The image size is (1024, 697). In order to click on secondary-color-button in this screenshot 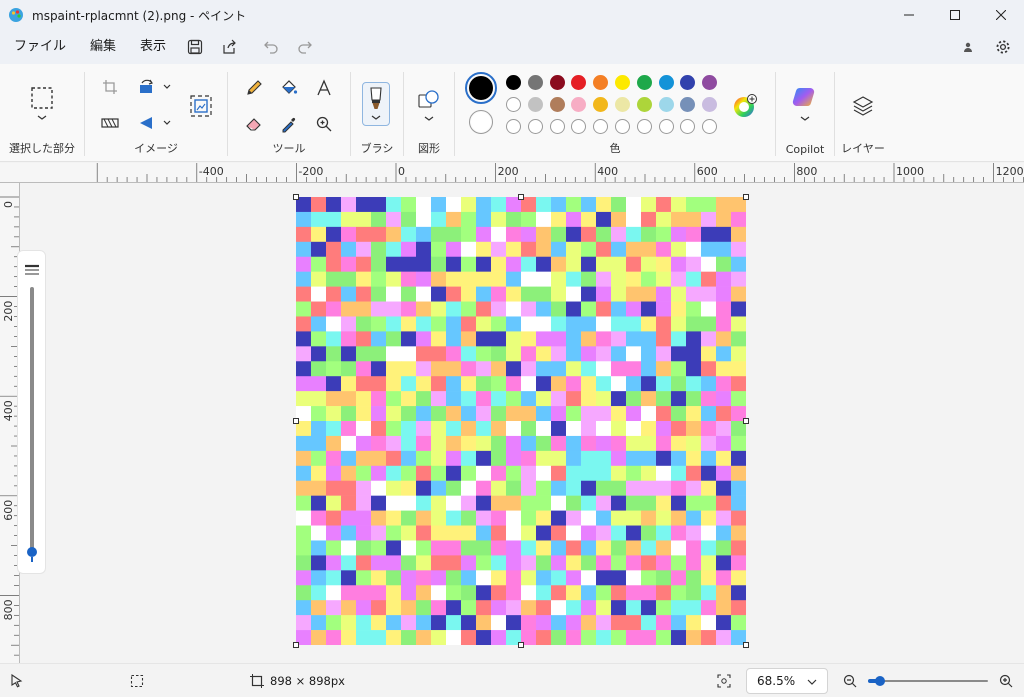, I will do `click(481, 122)`.